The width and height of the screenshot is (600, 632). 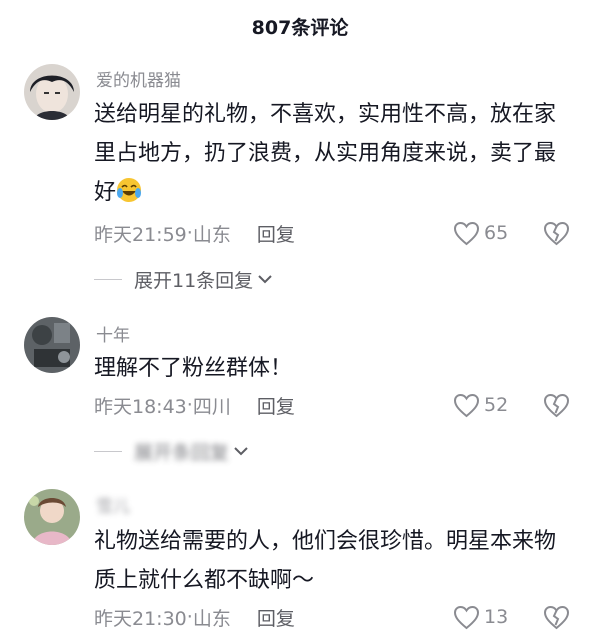 I want to click on comment-meta: 昨天21:30 · 山东 回复, so click(x=194, y=617).